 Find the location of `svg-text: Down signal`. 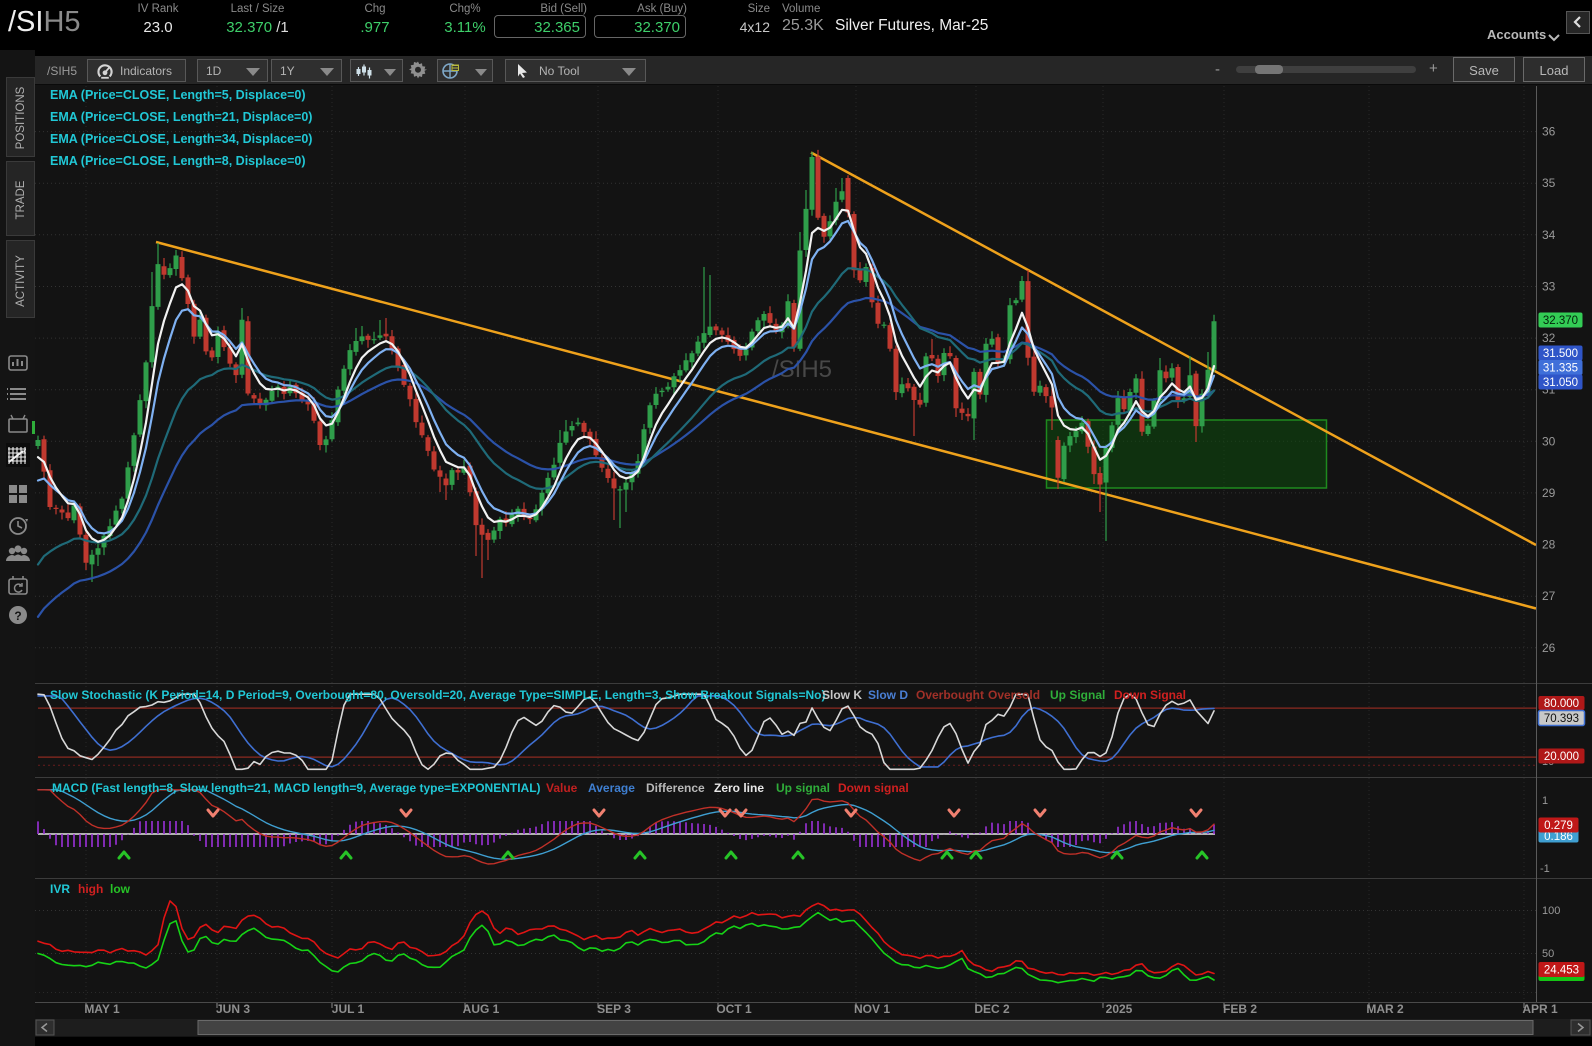

svg-text: Down signal is located at coordinates (873, 788).